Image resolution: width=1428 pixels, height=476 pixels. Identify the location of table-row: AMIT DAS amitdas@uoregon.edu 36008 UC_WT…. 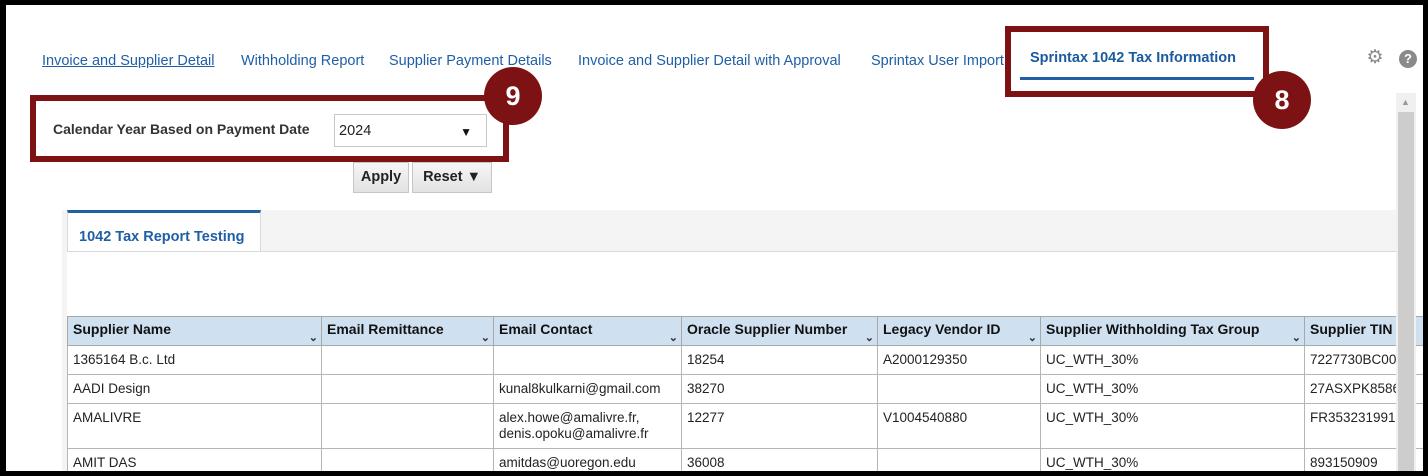
(745, 459).